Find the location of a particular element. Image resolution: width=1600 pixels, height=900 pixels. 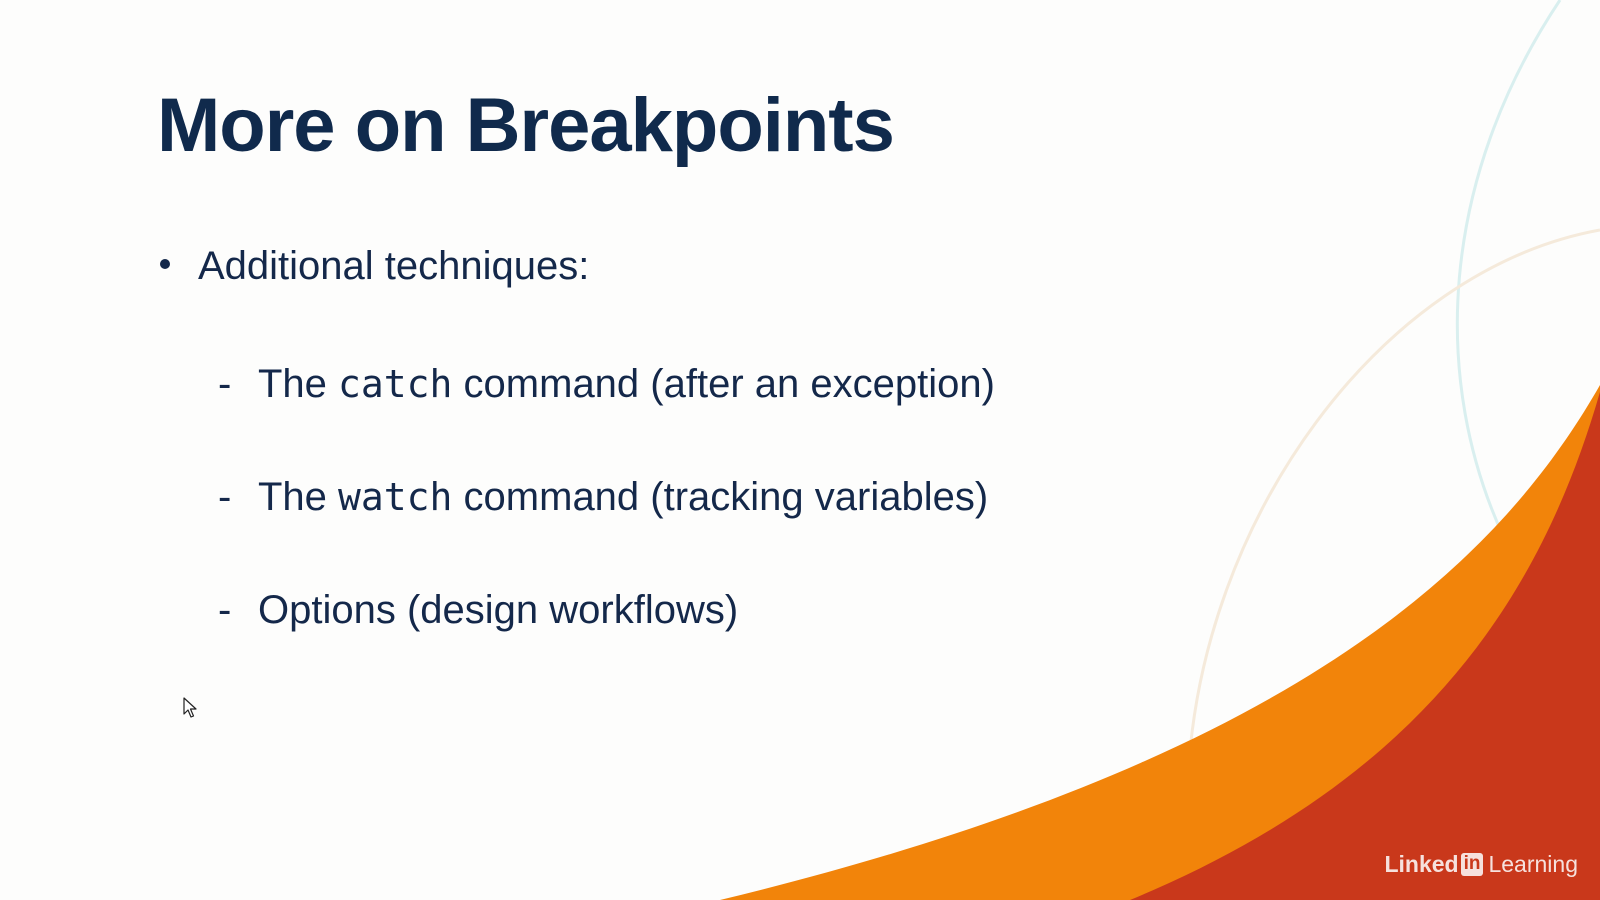

slide-title: More on Breakpoints is located at coordinates (526, 125).